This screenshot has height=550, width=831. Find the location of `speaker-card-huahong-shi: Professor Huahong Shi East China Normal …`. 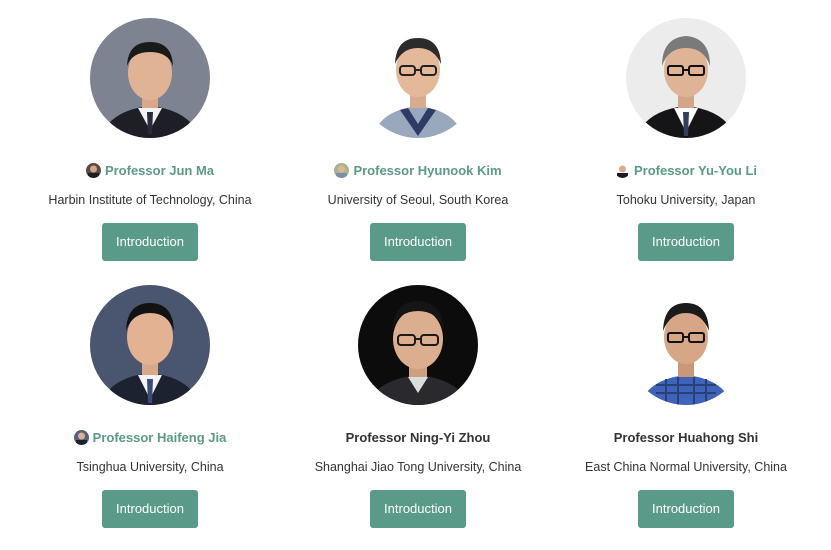

speaker-card-huahong-shi: Professor Huahong Shi East China Normal … is located at coordinates (686, 406).